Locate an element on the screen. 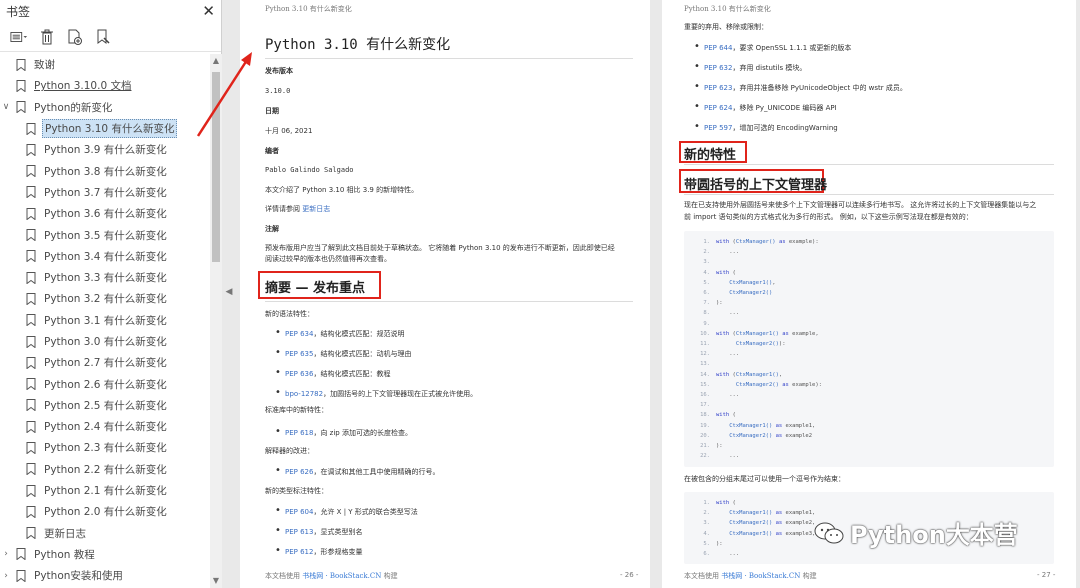 This screenshot has width=1080, height=588. annotation-arrow is located at coordinates (224, 94).